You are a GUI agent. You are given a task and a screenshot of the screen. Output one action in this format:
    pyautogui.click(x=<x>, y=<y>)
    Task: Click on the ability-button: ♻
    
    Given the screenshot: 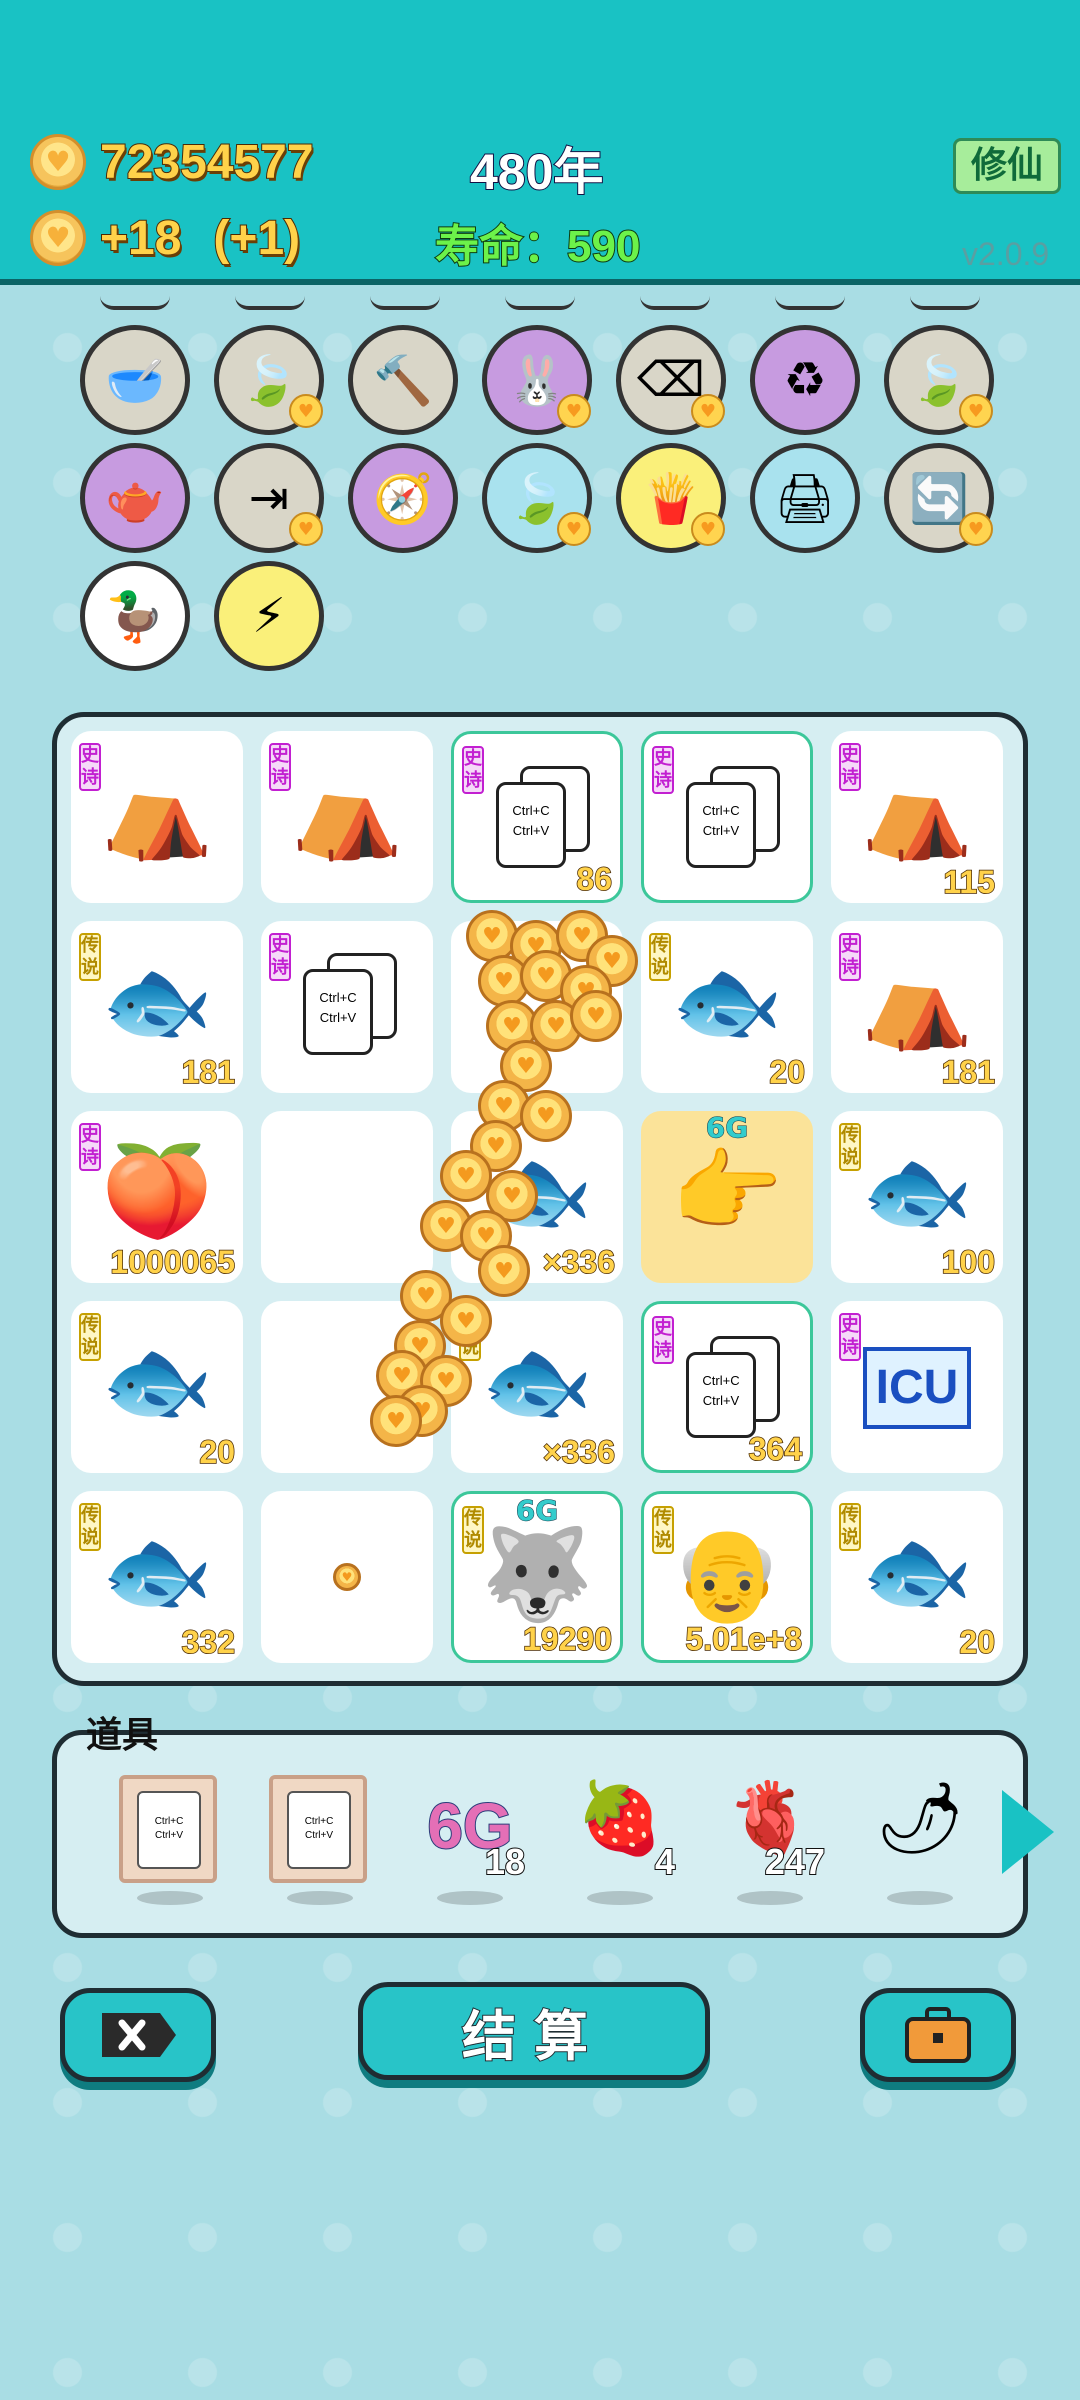 What is the action you would take?
    pyautogui.click(x=805, y=380)
    